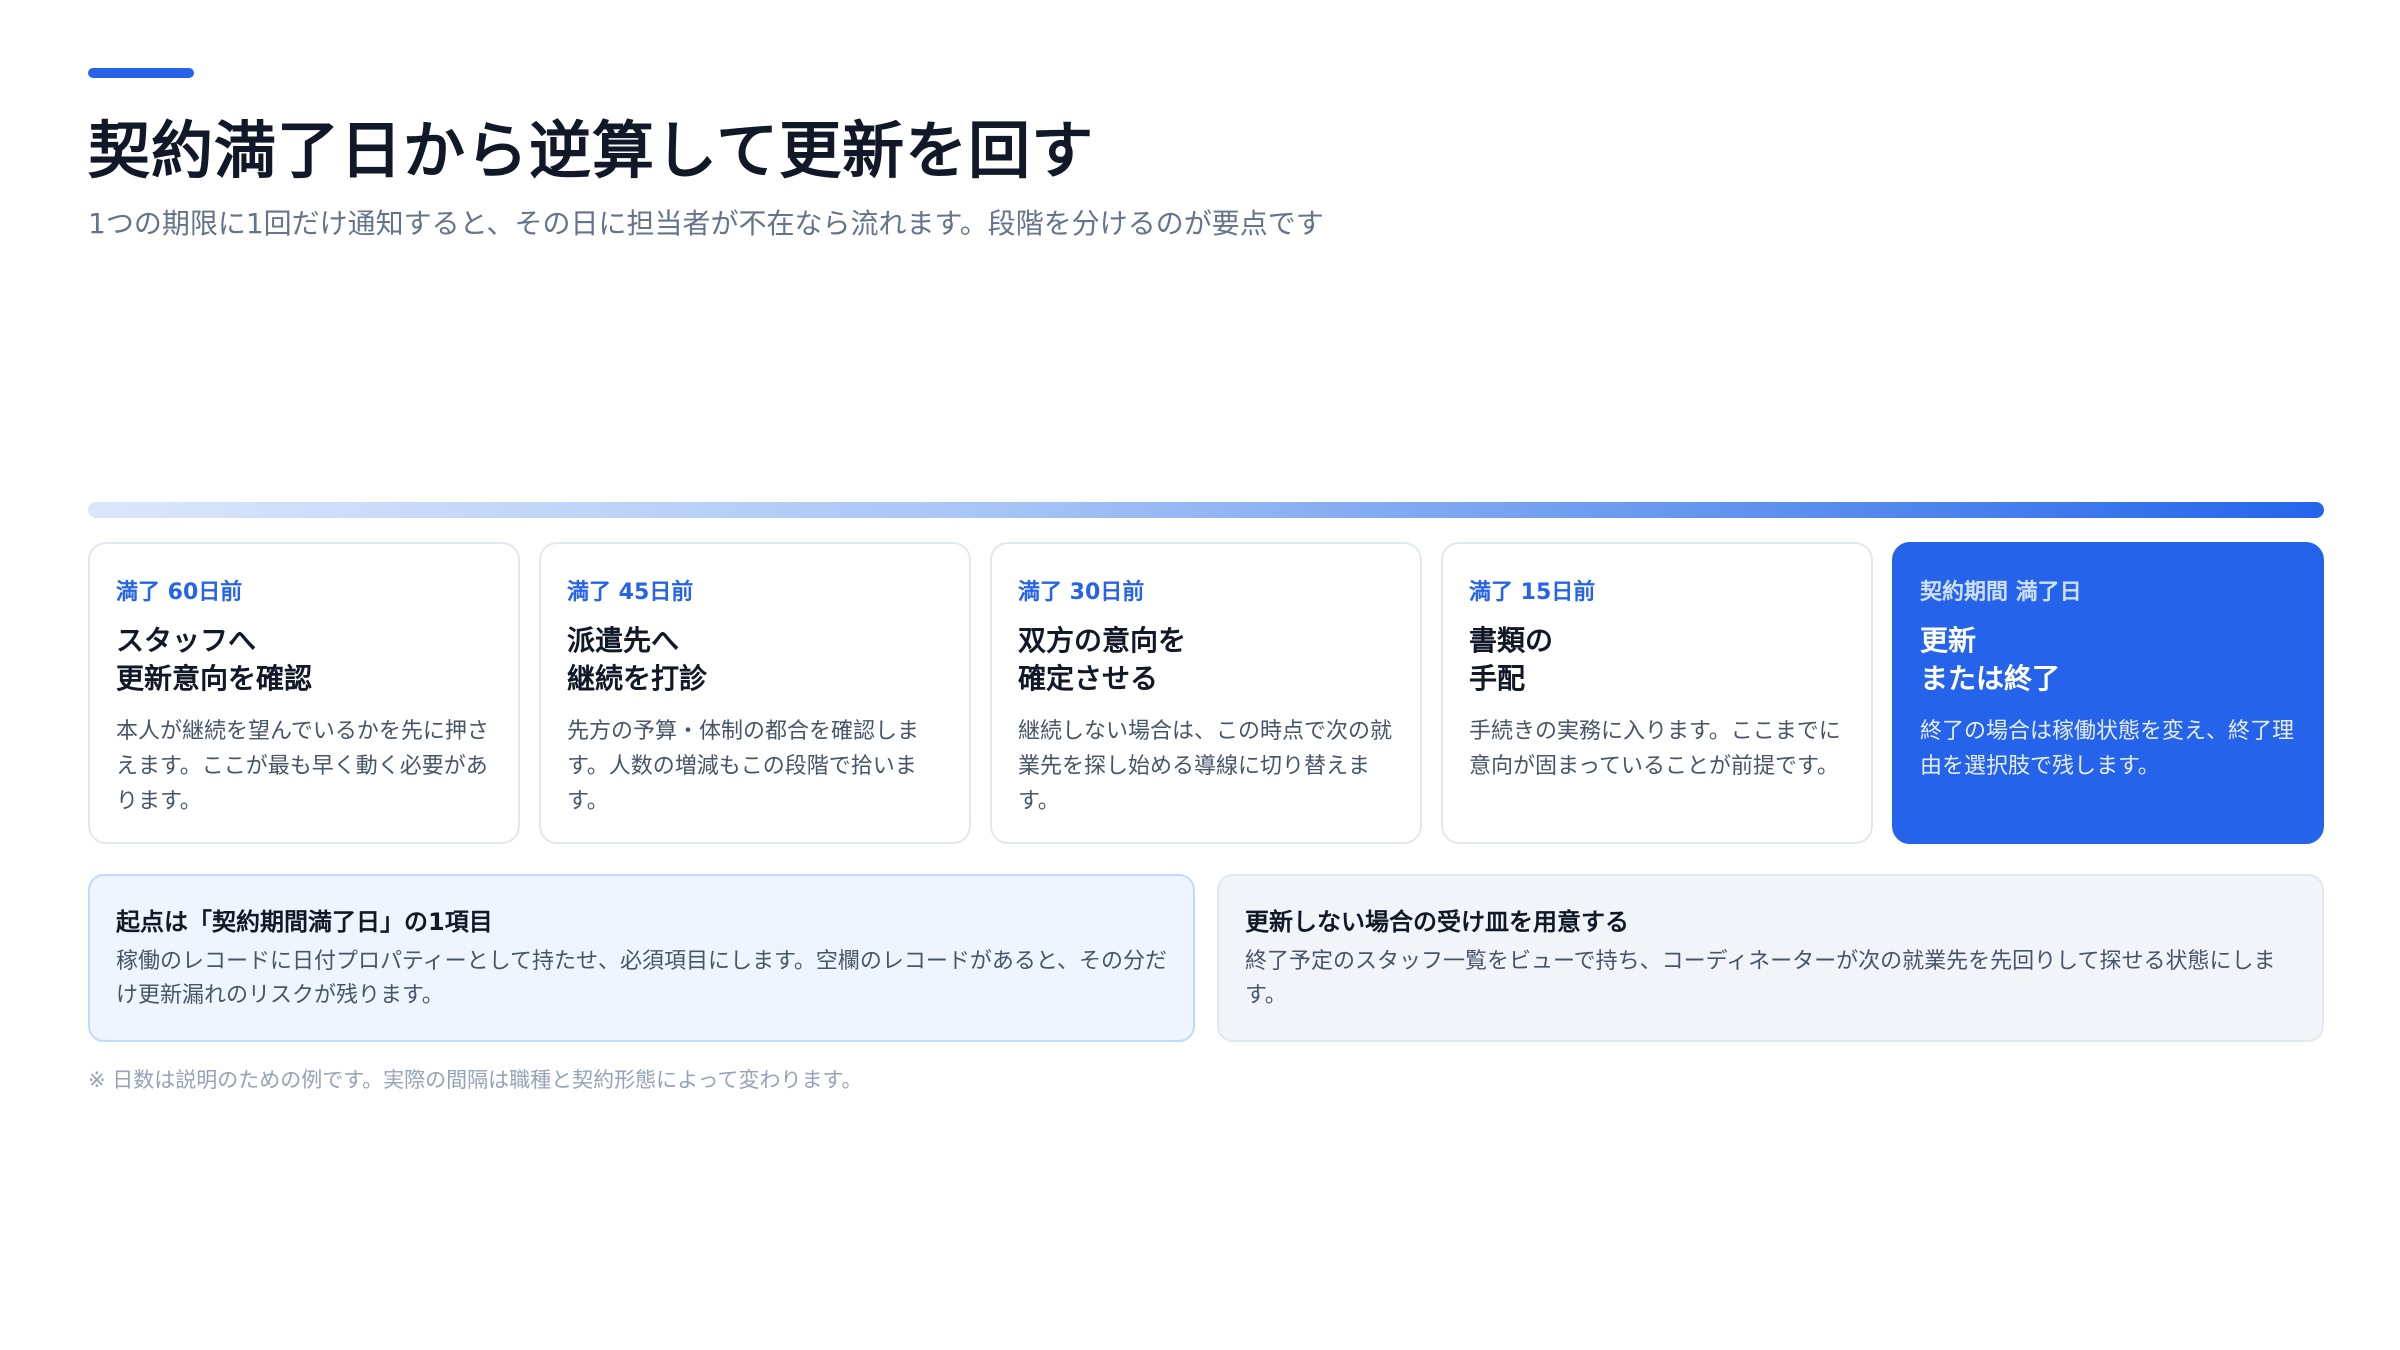  What do you see at coordinates (179, 592) in the screenshot?
I see `step-label: 満了 60日前` at bounding box center [179, 592].